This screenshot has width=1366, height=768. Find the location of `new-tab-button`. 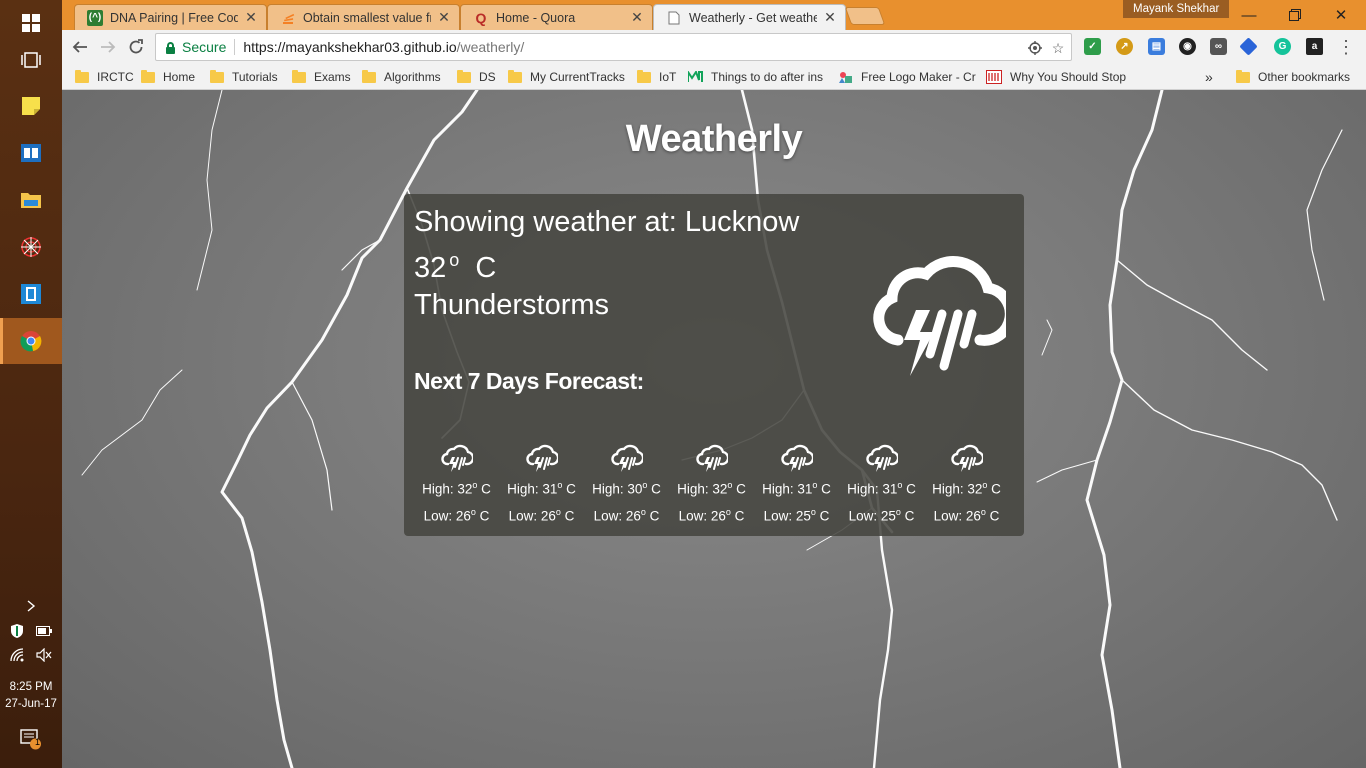

new-tab-button is located at coordinates (865, 16).